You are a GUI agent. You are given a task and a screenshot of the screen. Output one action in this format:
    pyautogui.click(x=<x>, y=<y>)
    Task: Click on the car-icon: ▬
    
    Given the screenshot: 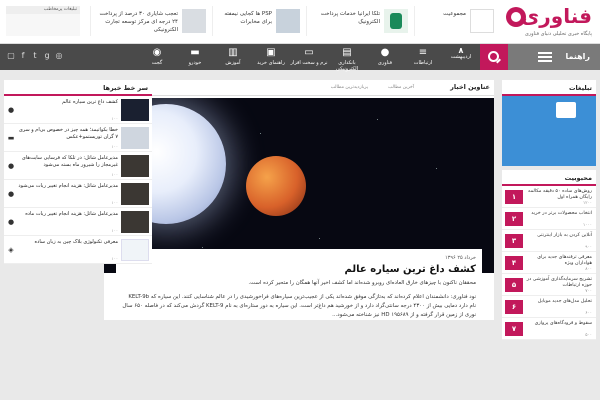 What is the action you would take?
    pyautogui.click(x=11, y=138)
    